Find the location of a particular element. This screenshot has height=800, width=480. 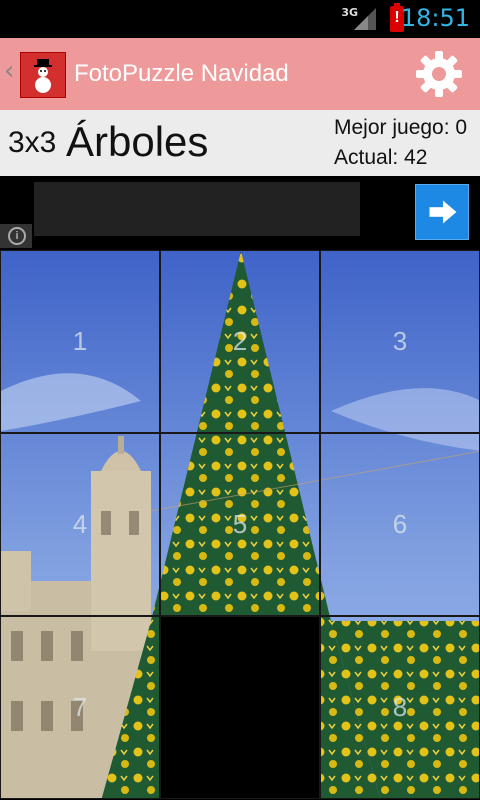

puzzle-tile: 4 is located at coordinates (80, 524).